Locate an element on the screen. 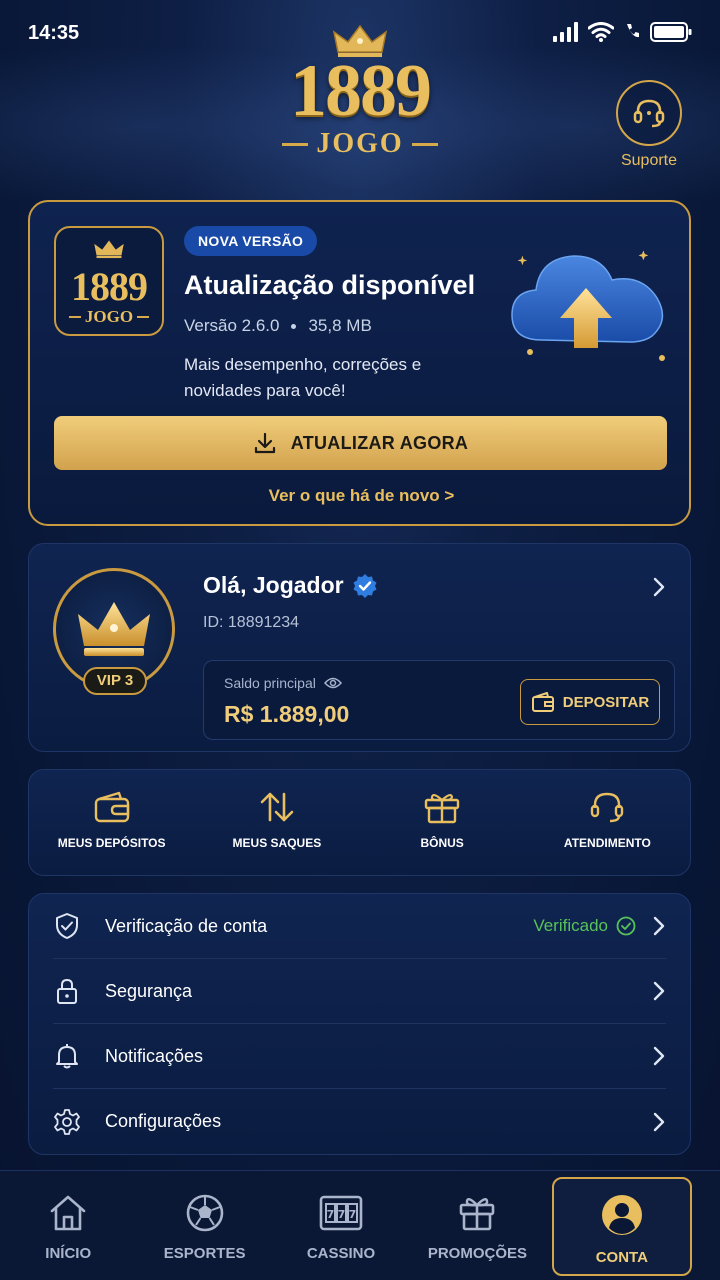 Image resolution: width=720 pixels, height=1280 pixels. lock-icon is located at coordinates (67, 991).